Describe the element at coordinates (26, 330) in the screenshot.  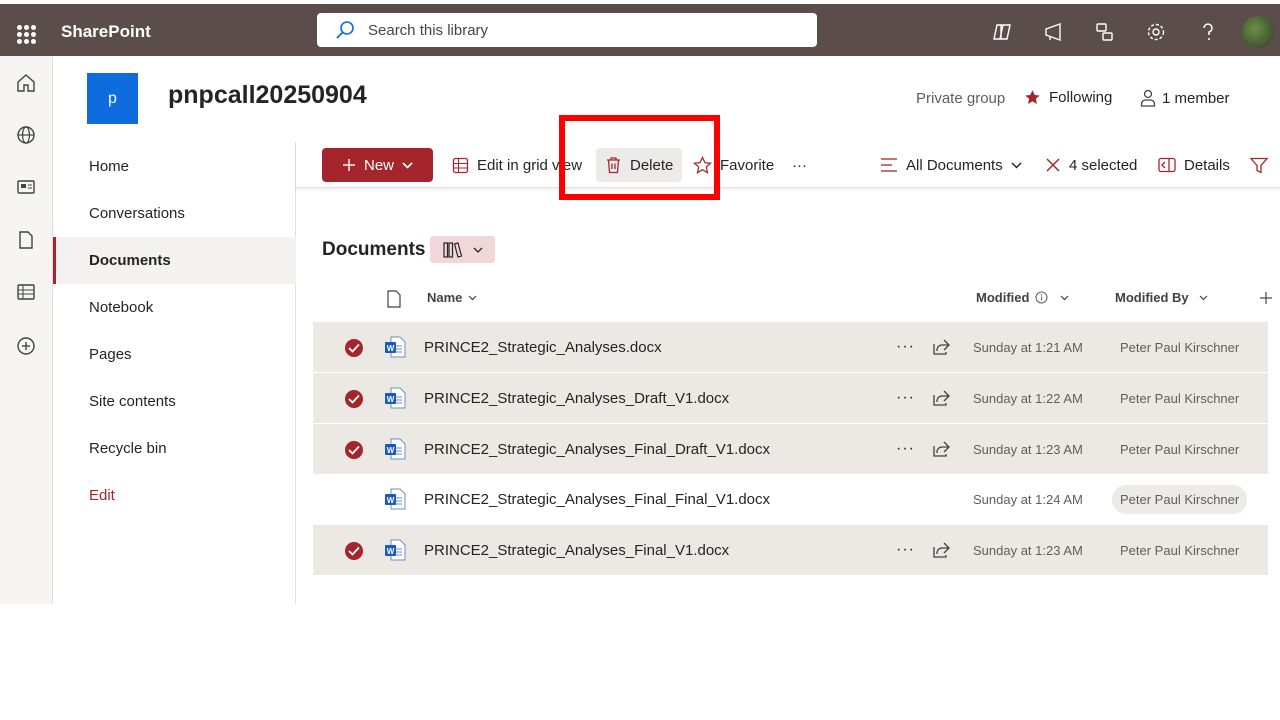
I see `app-rail` at that location.